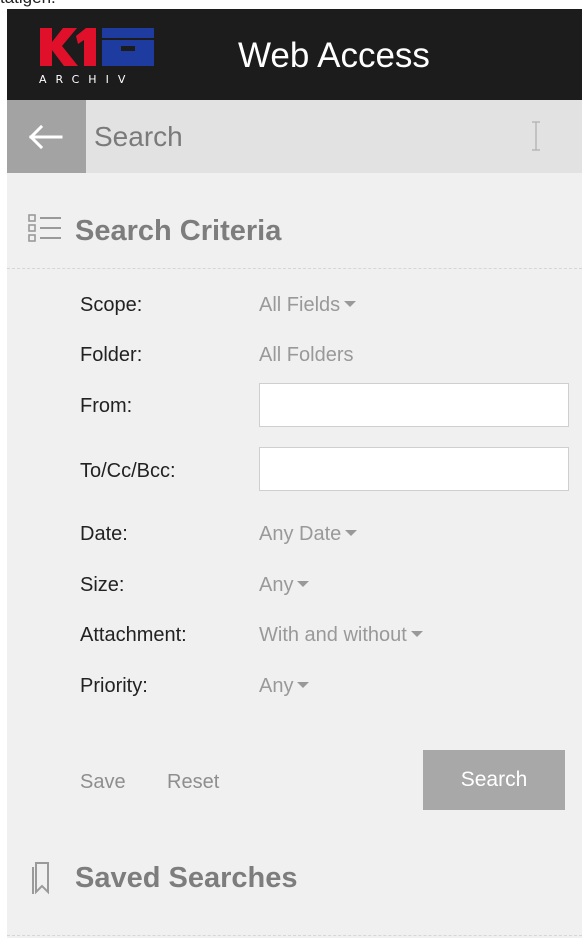 Image resolution: width=582 pixels, height=938 pixels. I want to click on size-value: Any, so click(276, 585).